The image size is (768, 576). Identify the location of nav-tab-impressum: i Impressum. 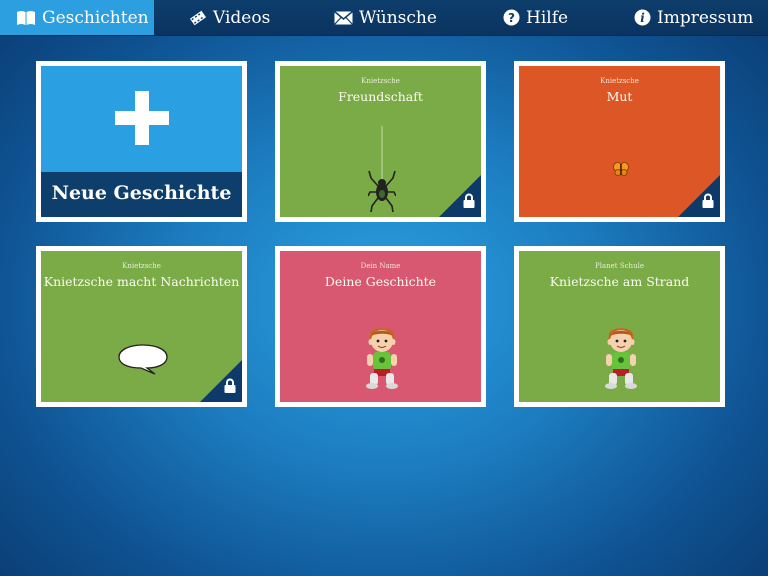
(693, 17).